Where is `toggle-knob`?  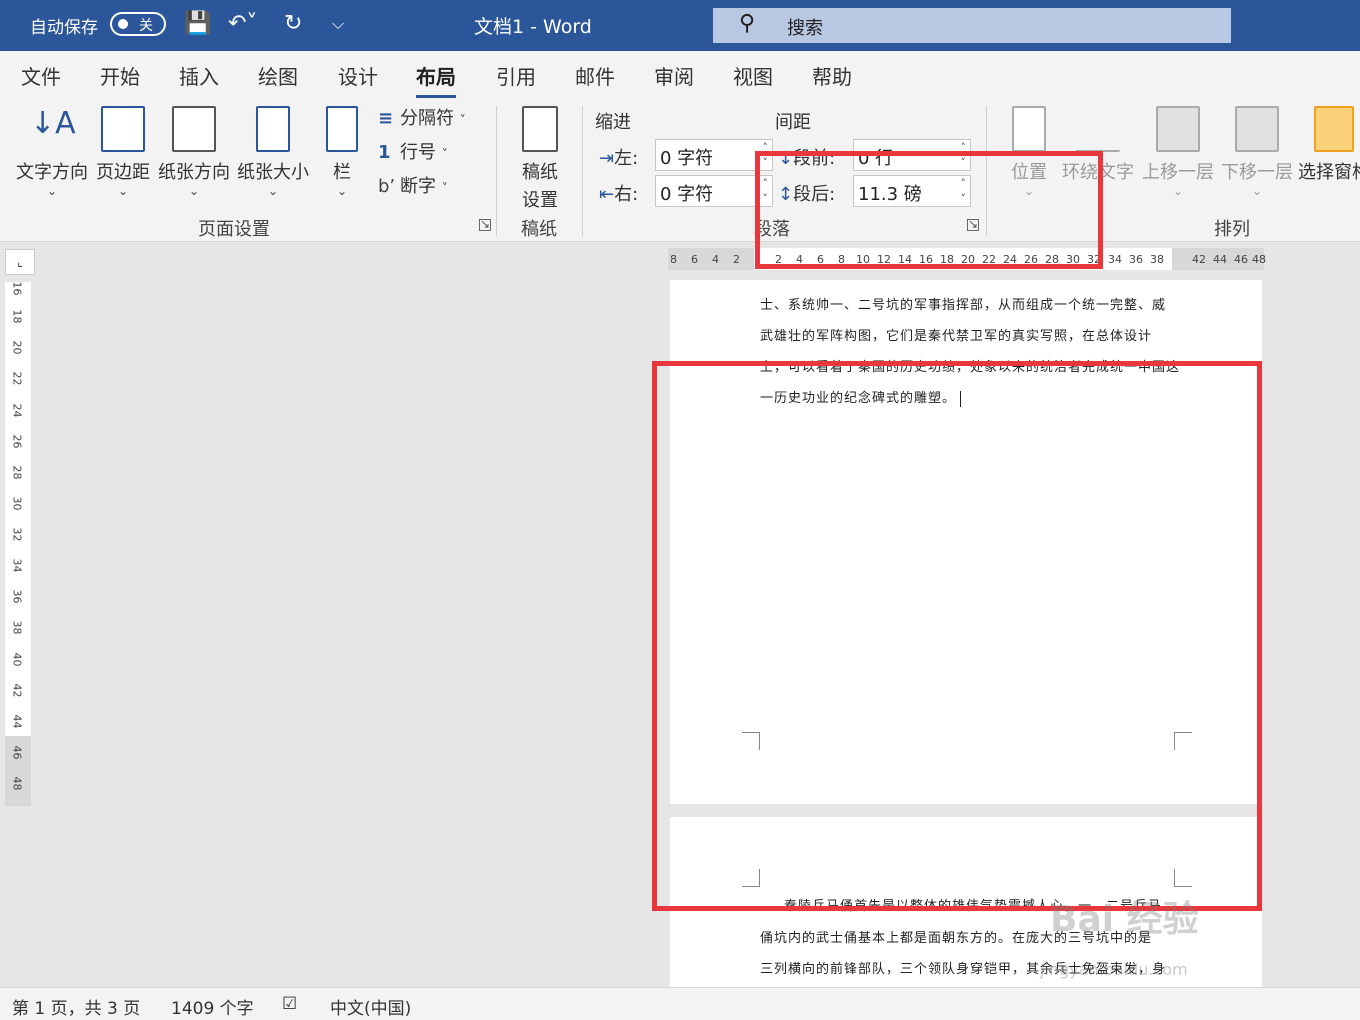
toggle-knob is located at coordinates (123, 24).